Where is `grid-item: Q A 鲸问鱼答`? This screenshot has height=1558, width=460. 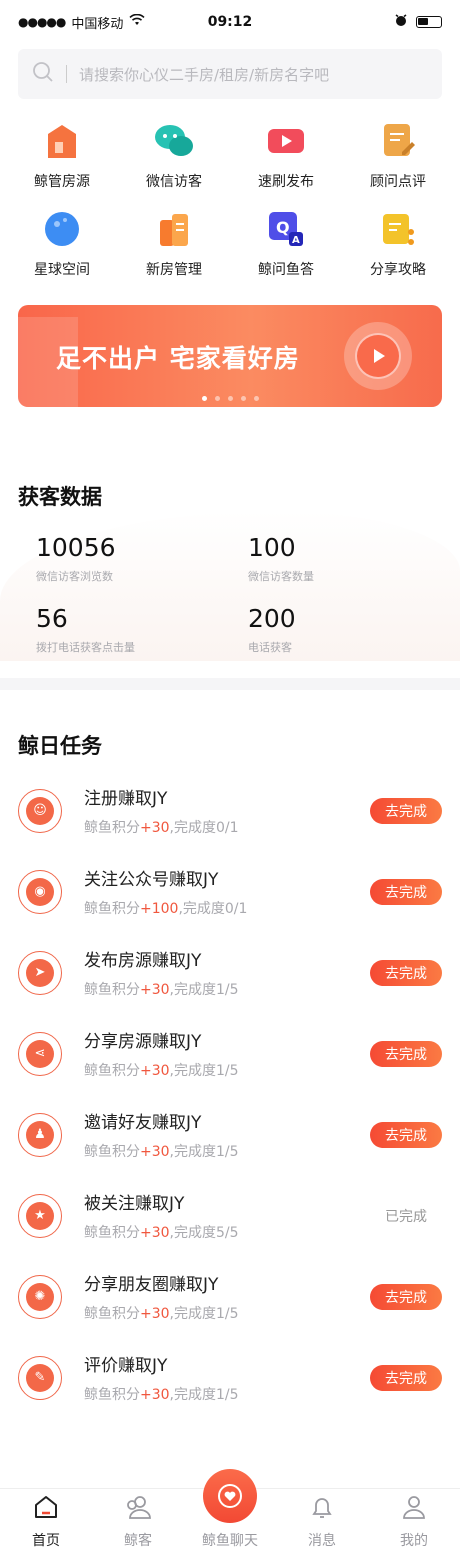
grid-item: Q A 鲸问鱼答 is located at coordinates (286, 244).